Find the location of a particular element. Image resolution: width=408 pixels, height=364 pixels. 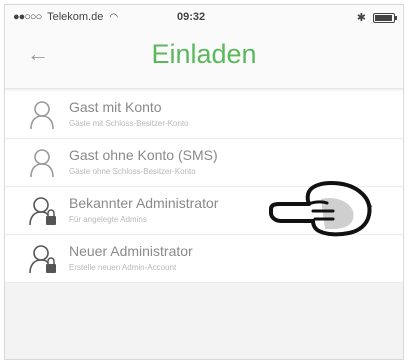

status-right: ✱ is located at coordinates (376, 17).